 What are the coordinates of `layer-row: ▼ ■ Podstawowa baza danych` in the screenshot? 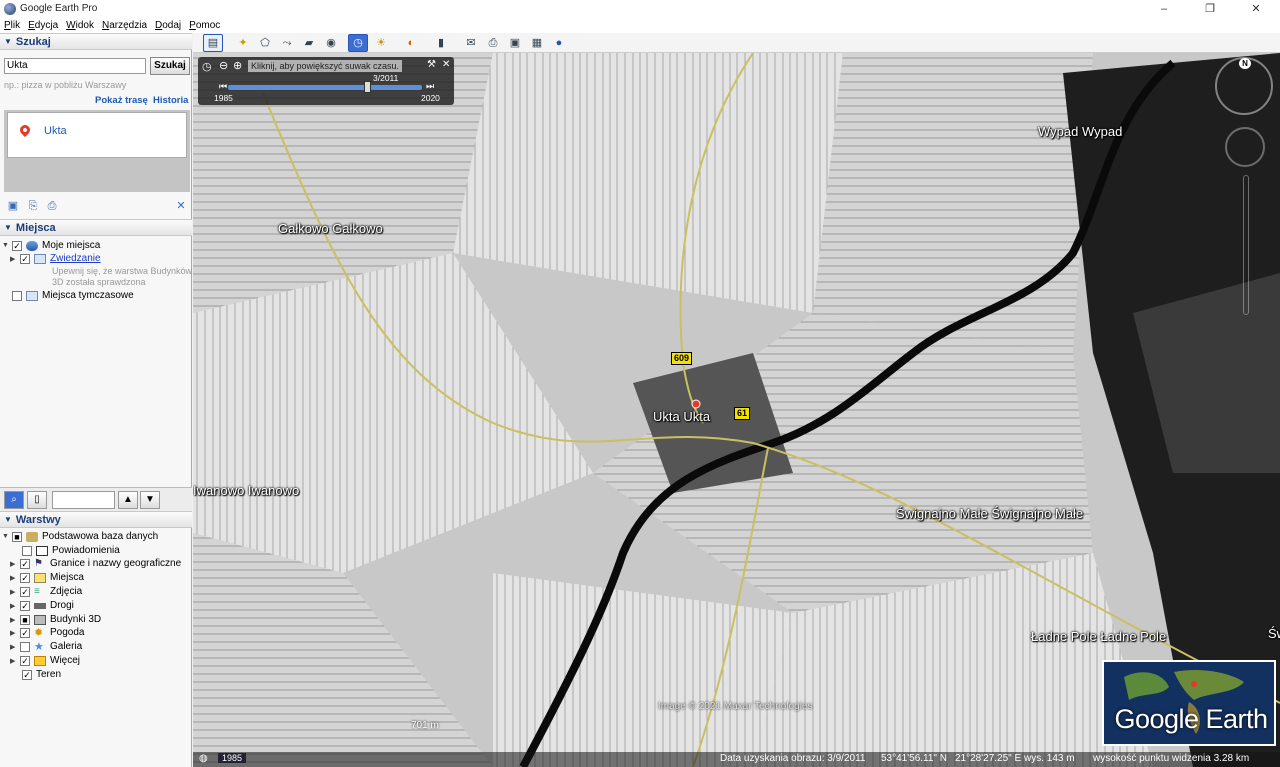 It's located at (80, 536).